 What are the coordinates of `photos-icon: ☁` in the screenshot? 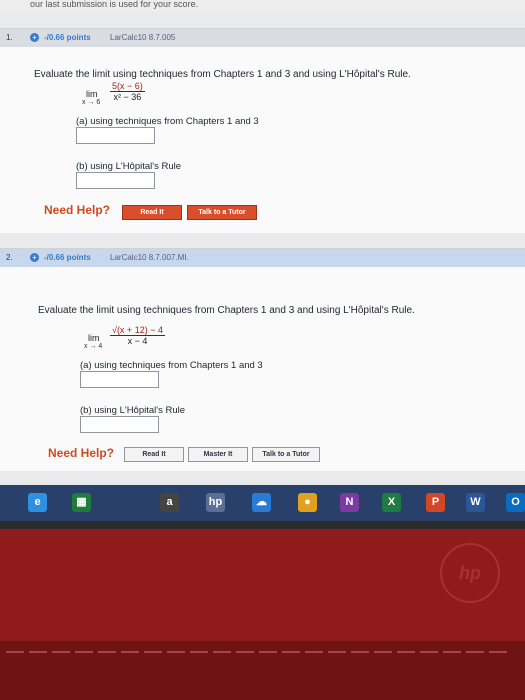 It's located at (261, 502).